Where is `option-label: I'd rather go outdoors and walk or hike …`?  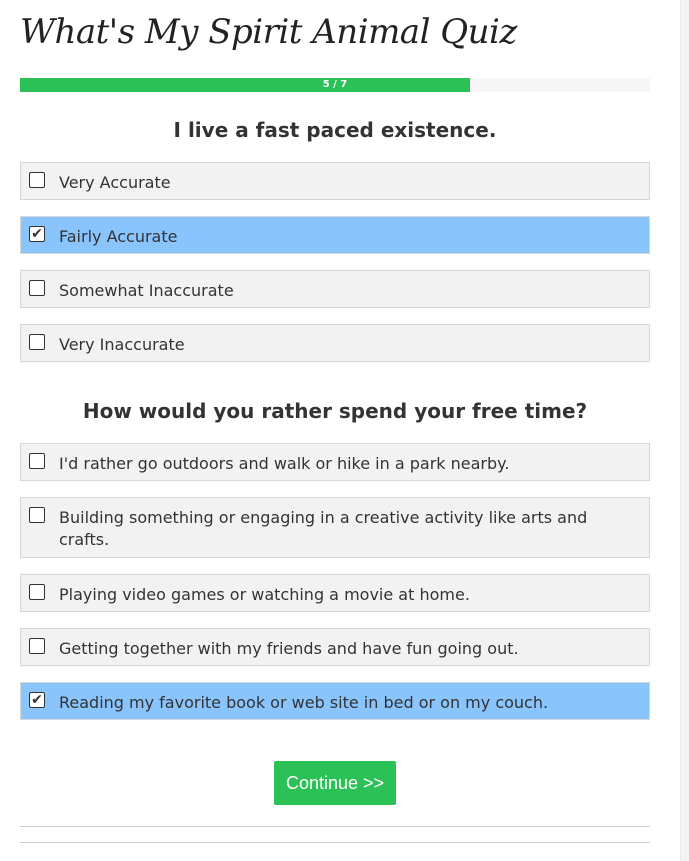
option-label: I'd rather go outdoors and walk or hike … is located at coordinates (284, 463).